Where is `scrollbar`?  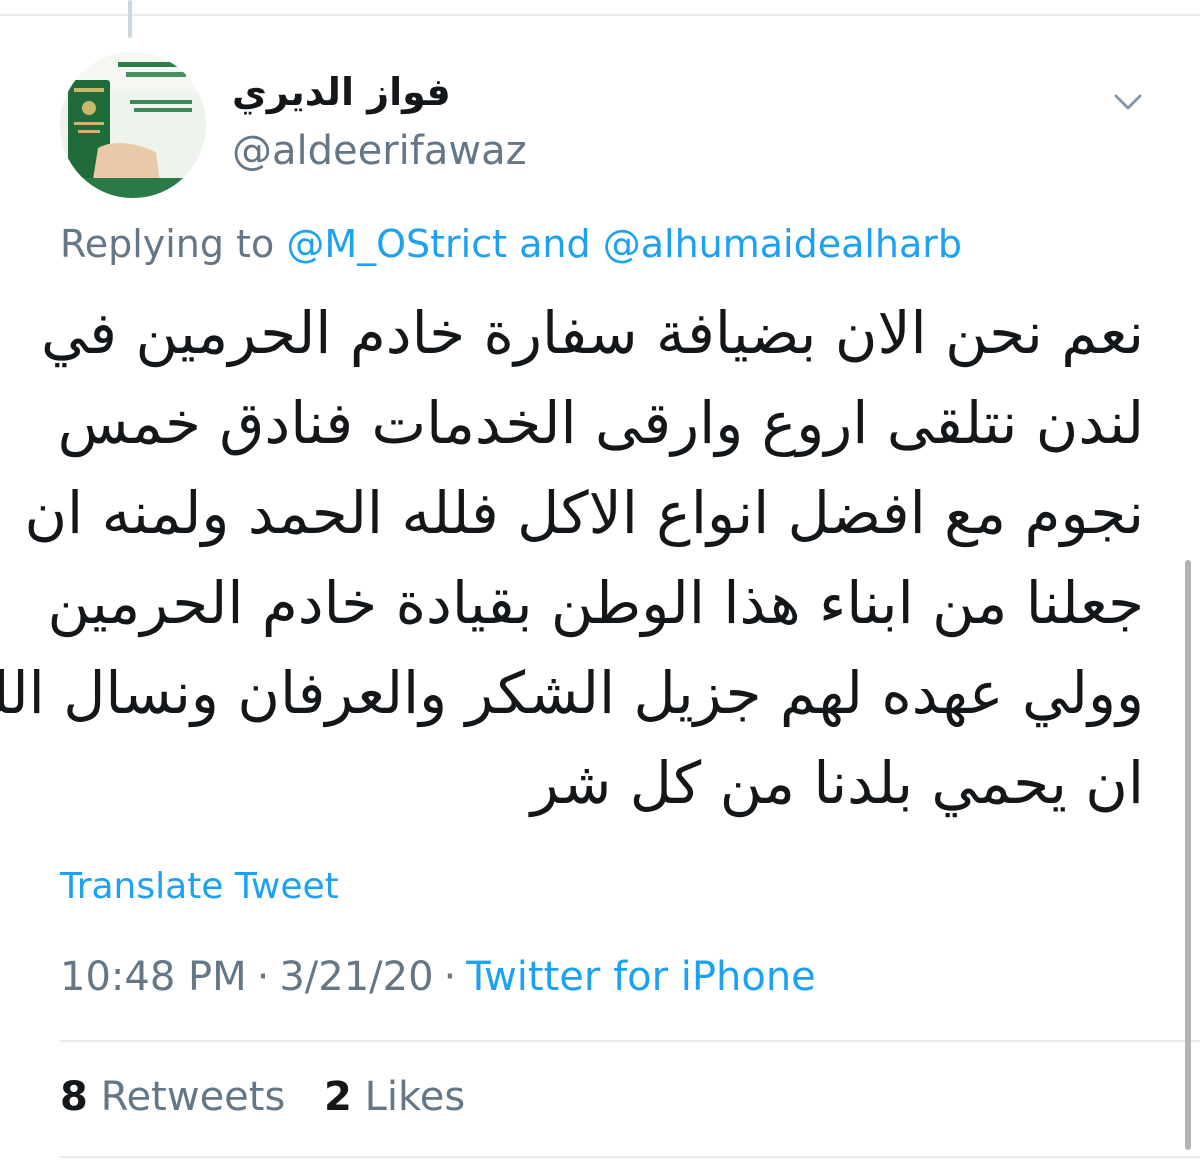
scrollbar is located at coordinates (1188, 855).